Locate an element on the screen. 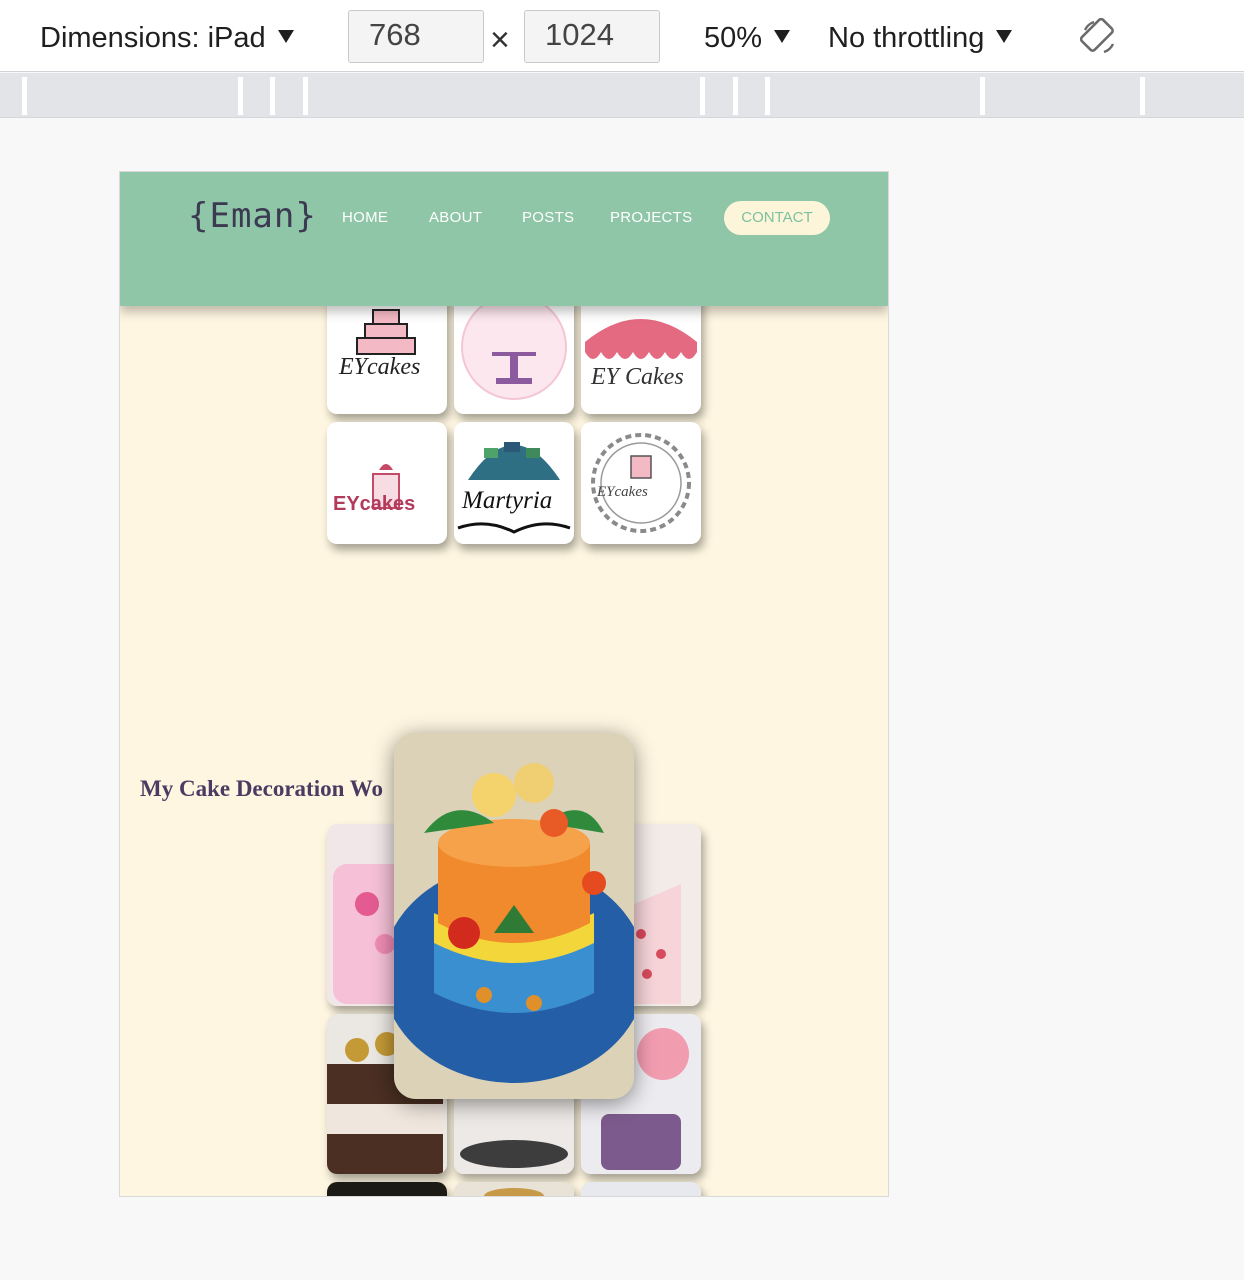 The image size is (1244, 1280). dark-cake-photo is located at coordinates (387, 1189).